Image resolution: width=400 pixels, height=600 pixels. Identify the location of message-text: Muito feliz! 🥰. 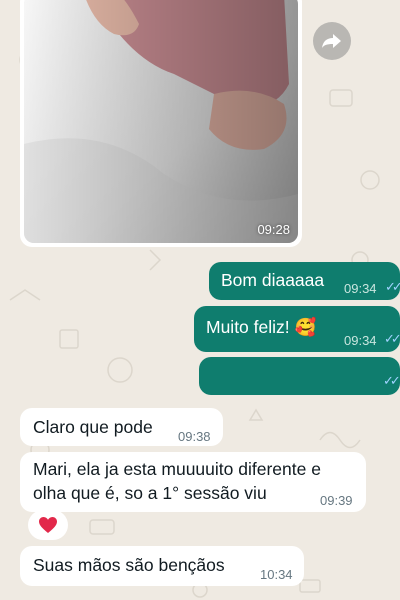
(261, 327).